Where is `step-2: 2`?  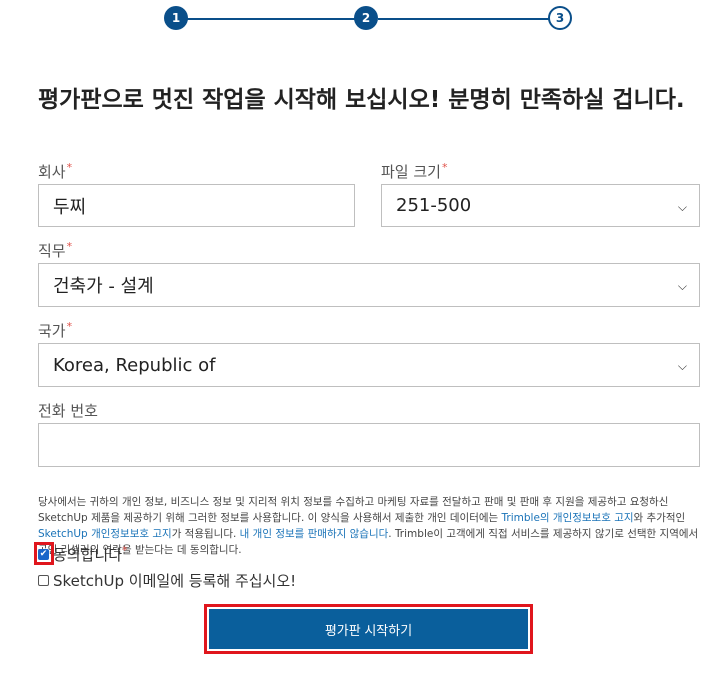
step-2: 2 is located at coordinates (366, 18).